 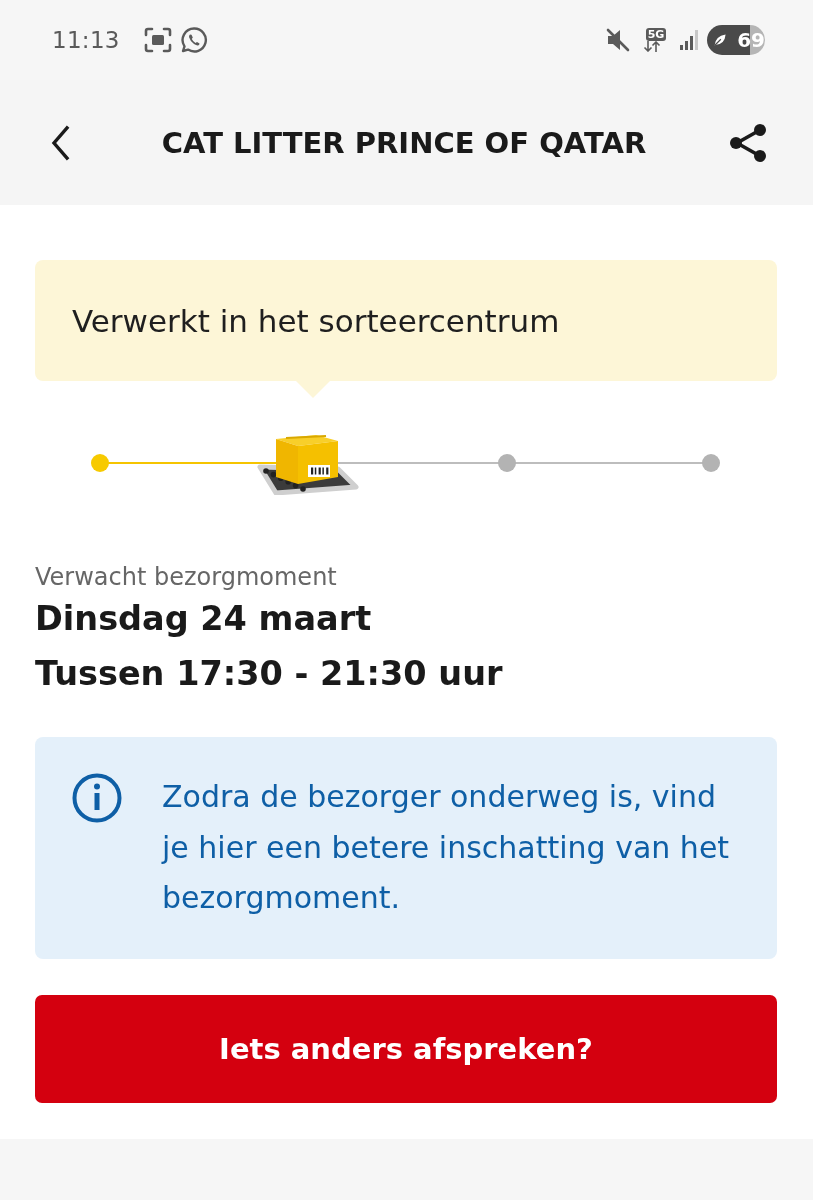 What do you see at coordinates (316, 320) in the screenshot?
I see `status-text: Verwerkt in het sorteercentrum` at bounding box center [316, 320].